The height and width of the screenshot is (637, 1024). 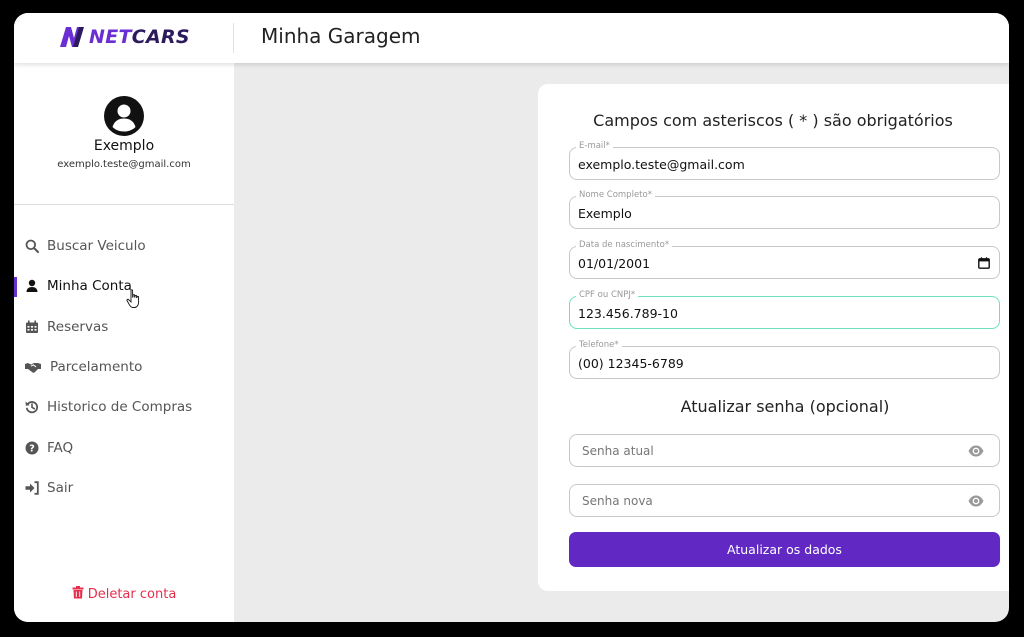 I want to click on question-icon: ?, so click(x=32, y=448).